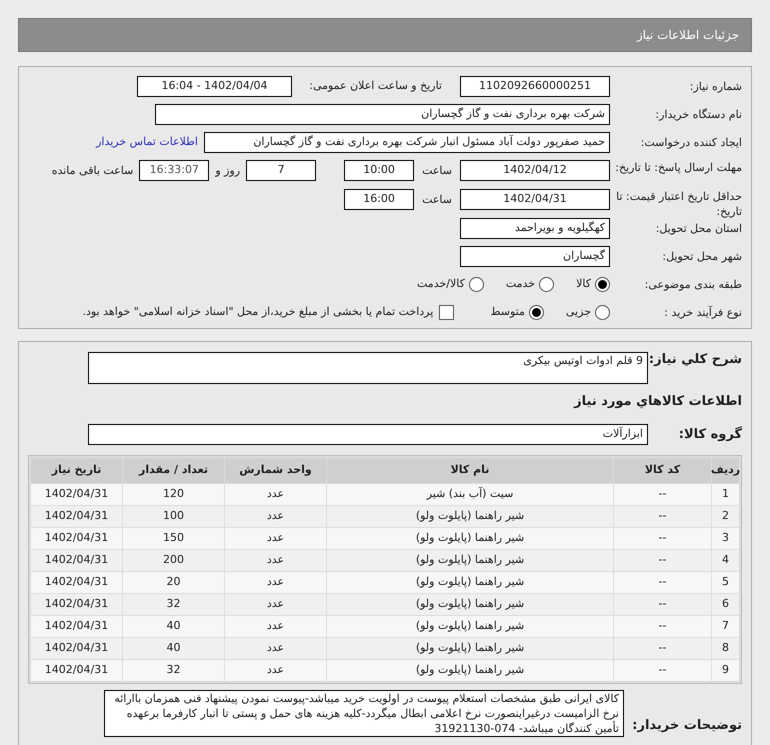  What do you see at coordinates (693, 284) in the screenshot?
I see `field-label: طبقه بندی موضوعی:` at bounding box center [693, 284].